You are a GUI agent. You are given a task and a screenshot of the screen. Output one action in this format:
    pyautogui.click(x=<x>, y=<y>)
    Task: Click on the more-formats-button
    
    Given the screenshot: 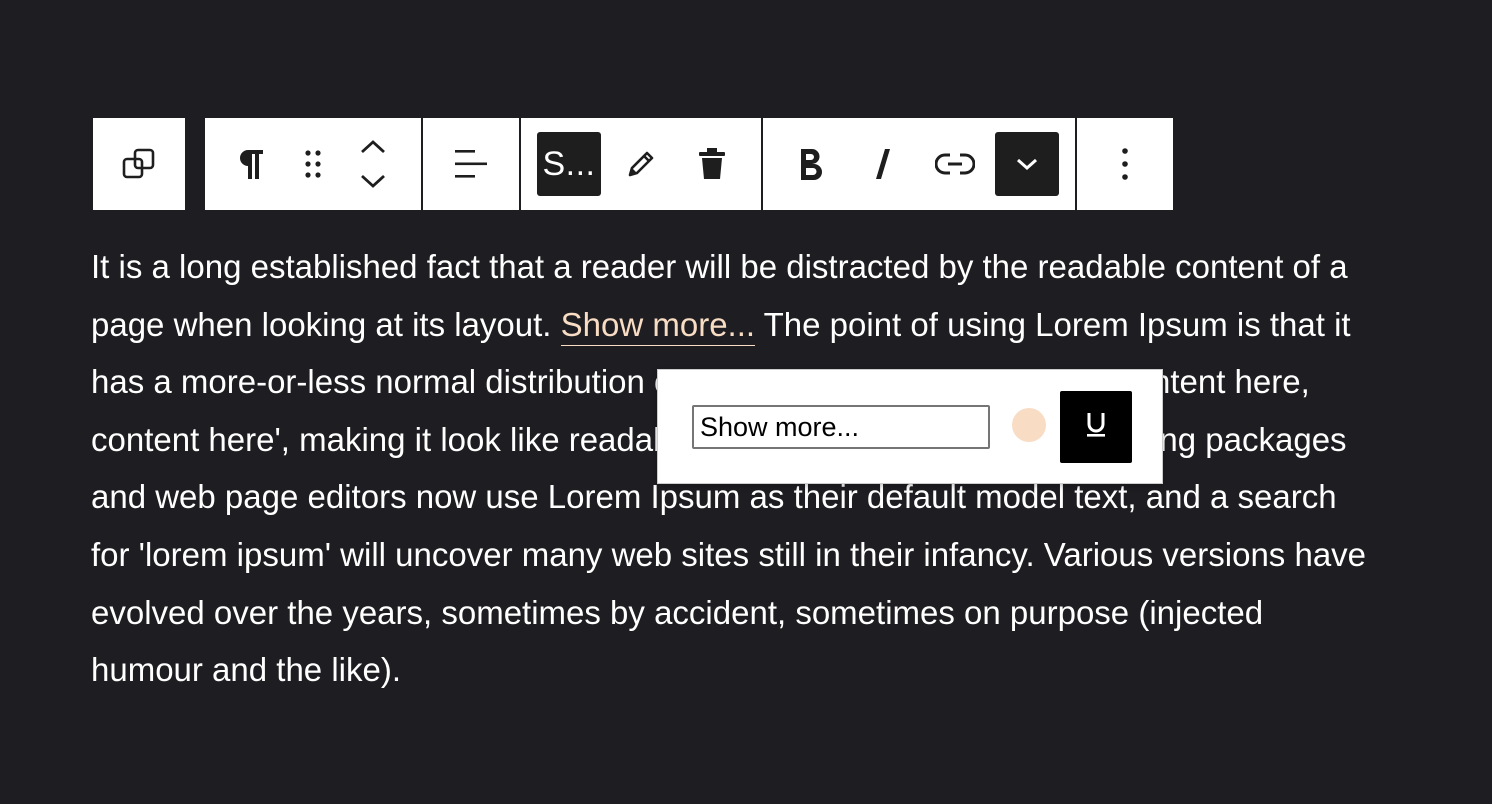 What is the action you would take?
    pyautogui.click(x=1027, y=164)
    